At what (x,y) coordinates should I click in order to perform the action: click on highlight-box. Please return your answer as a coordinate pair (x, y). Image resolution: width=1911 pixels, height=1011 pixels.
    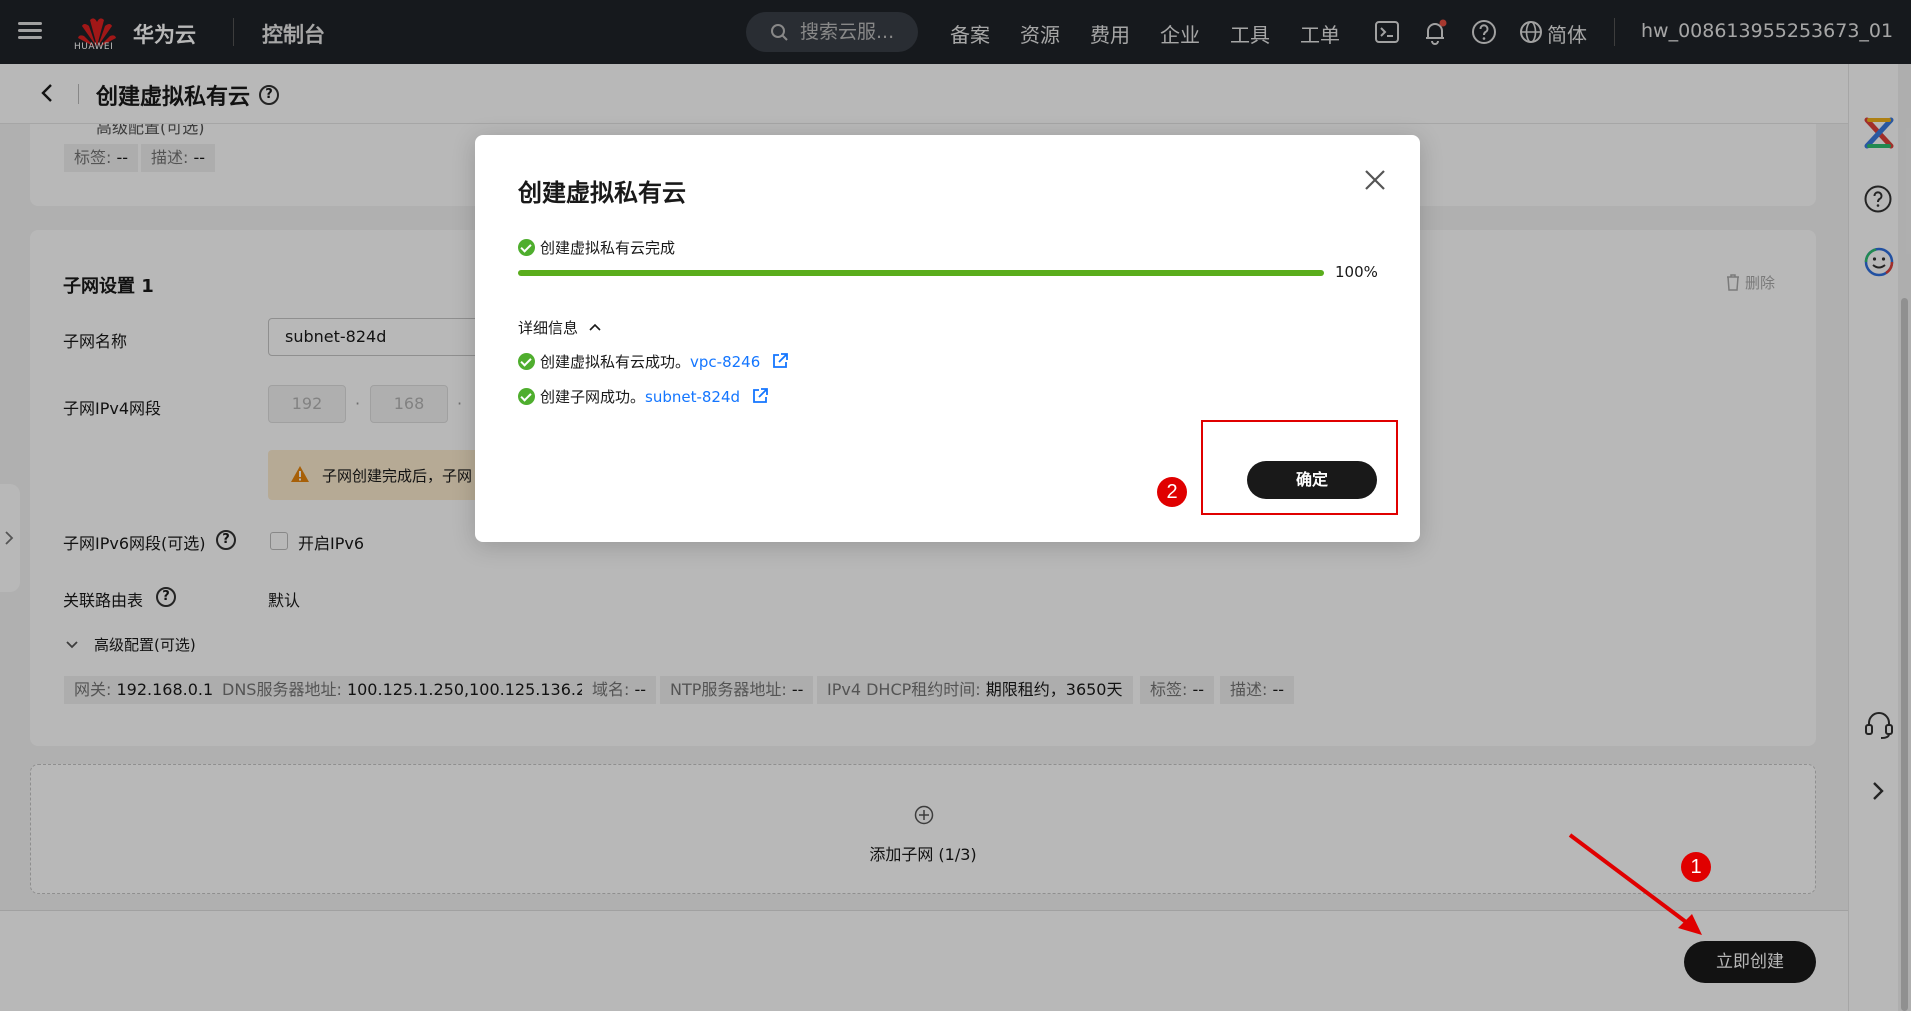
    Looking at the image, I should click on (1299, 467).